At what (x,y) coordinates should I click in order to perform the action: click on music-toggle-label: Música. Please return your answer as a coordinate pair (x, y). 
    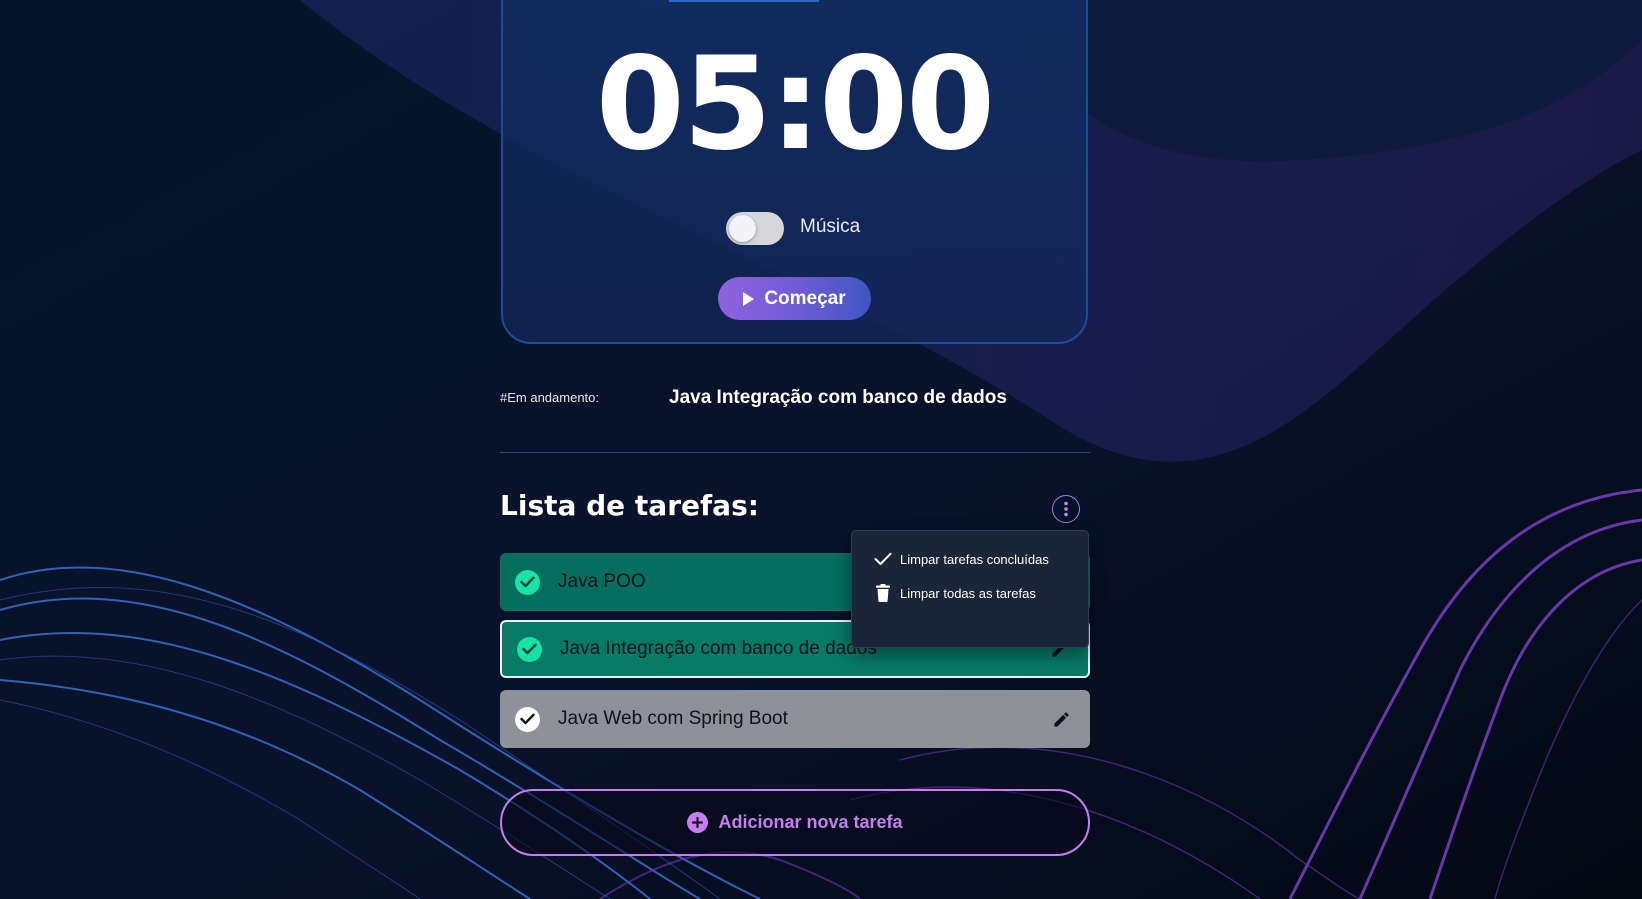
    Looking at the image, I should click on (830, 226).